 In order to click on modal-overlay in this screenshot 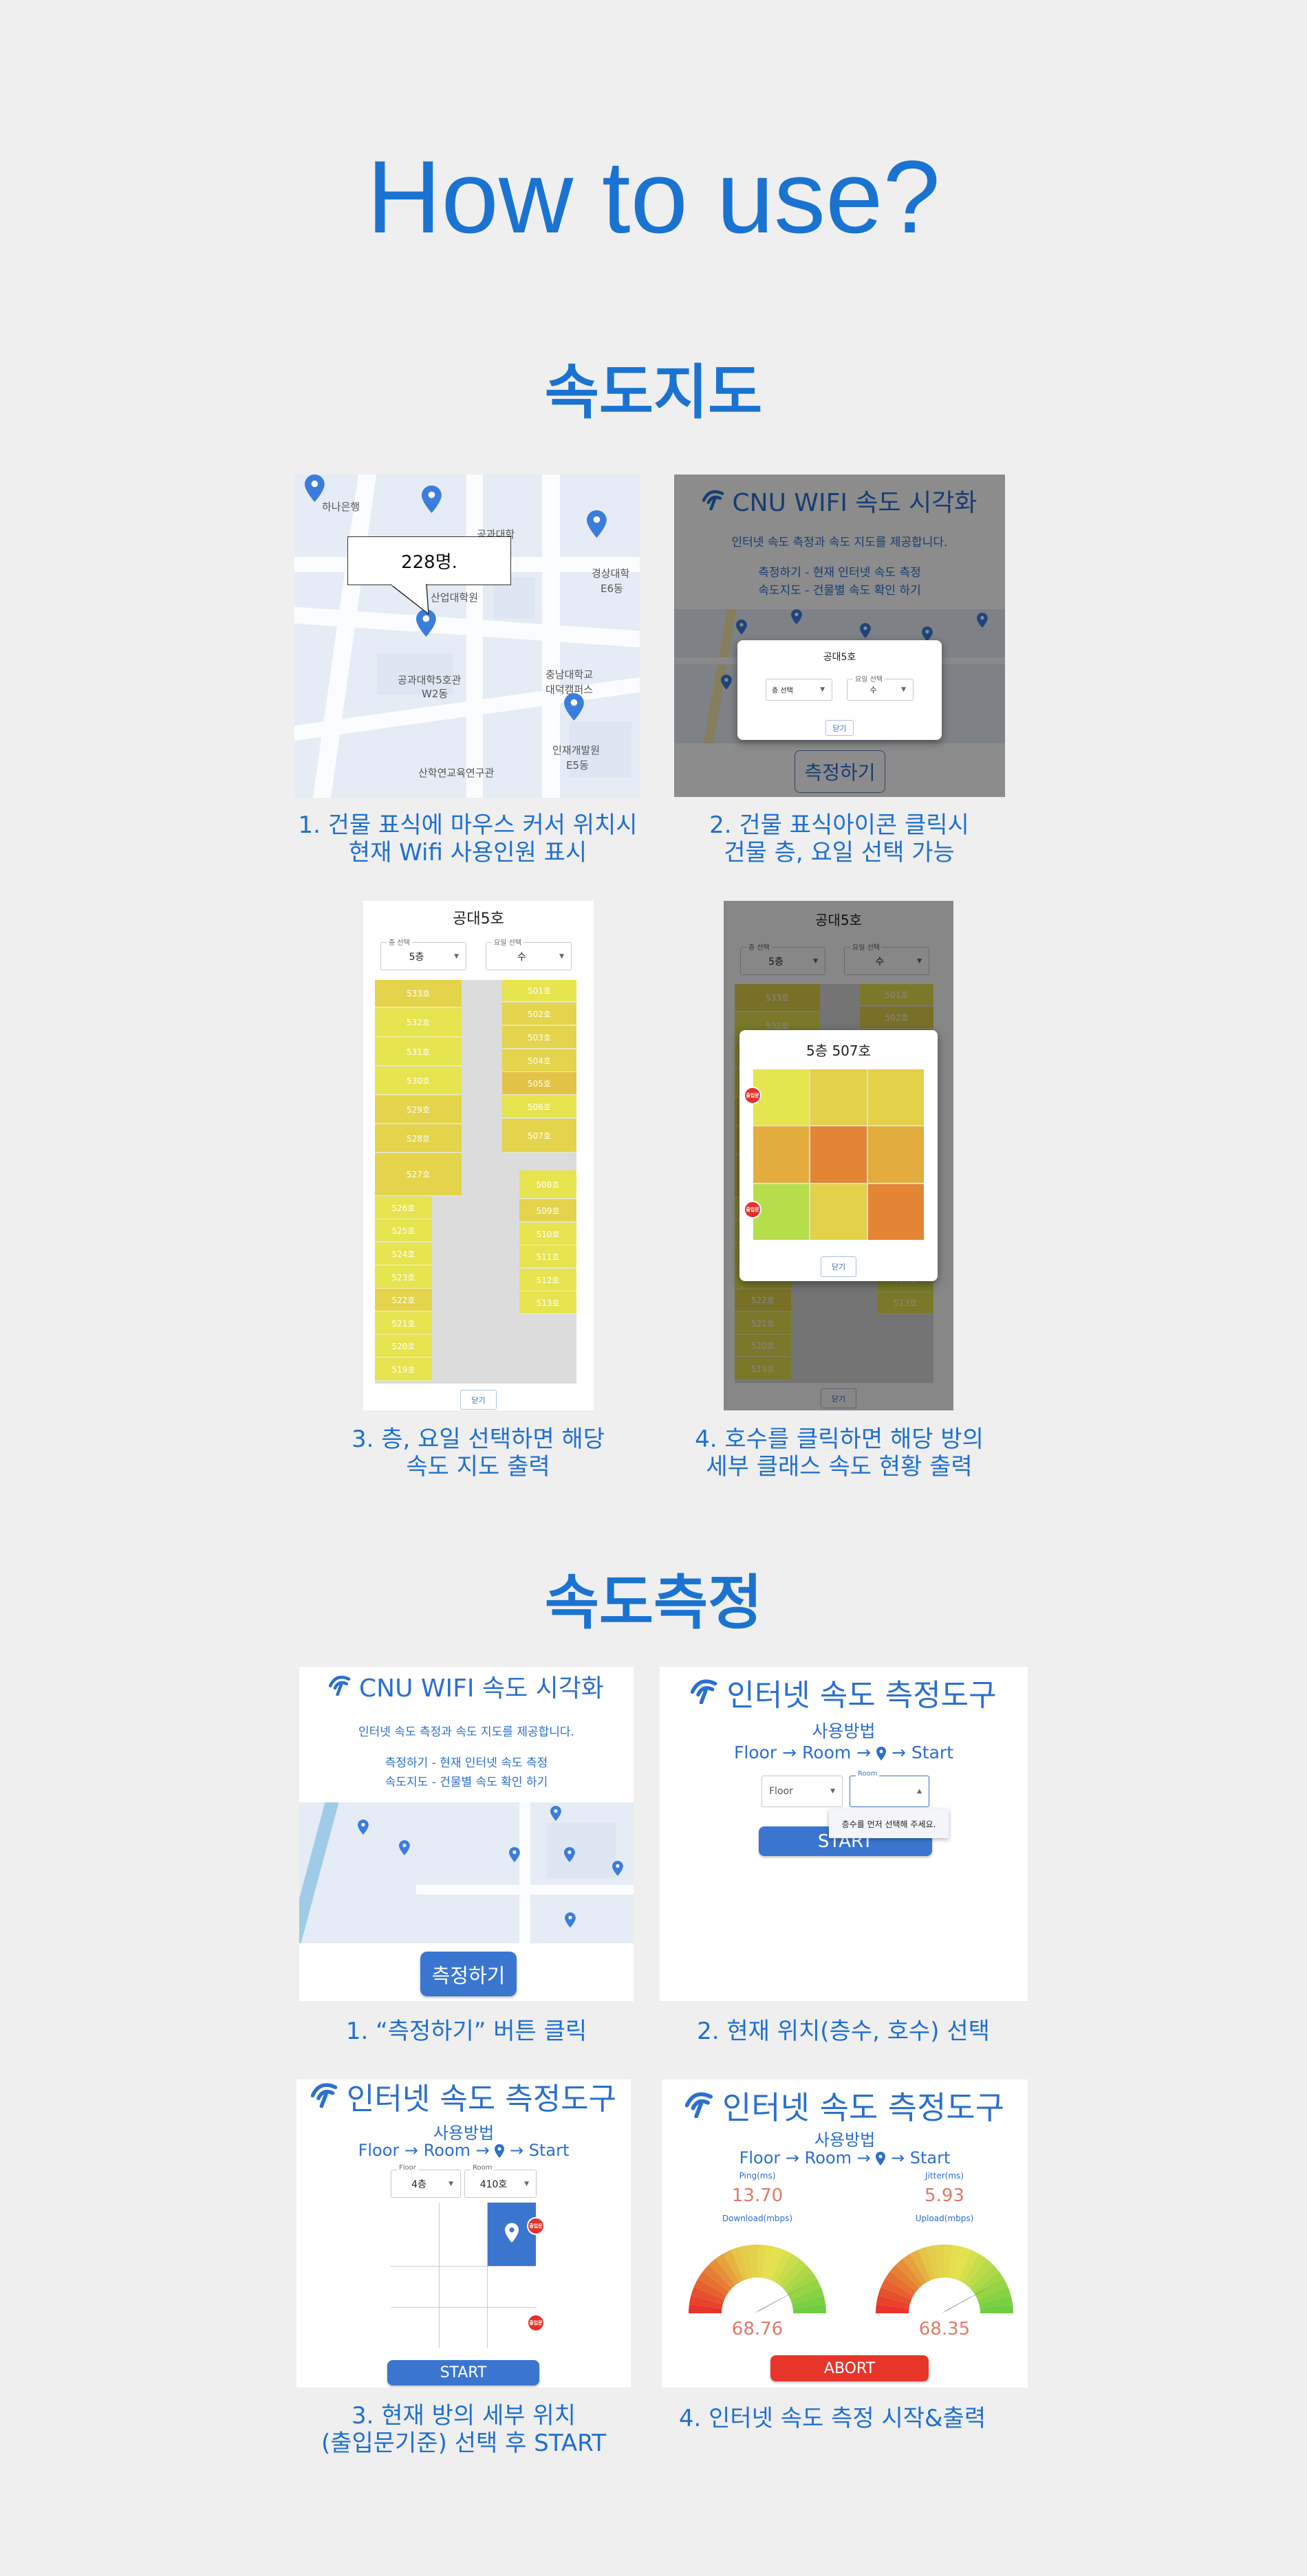, I will do `click(839, 635)`.